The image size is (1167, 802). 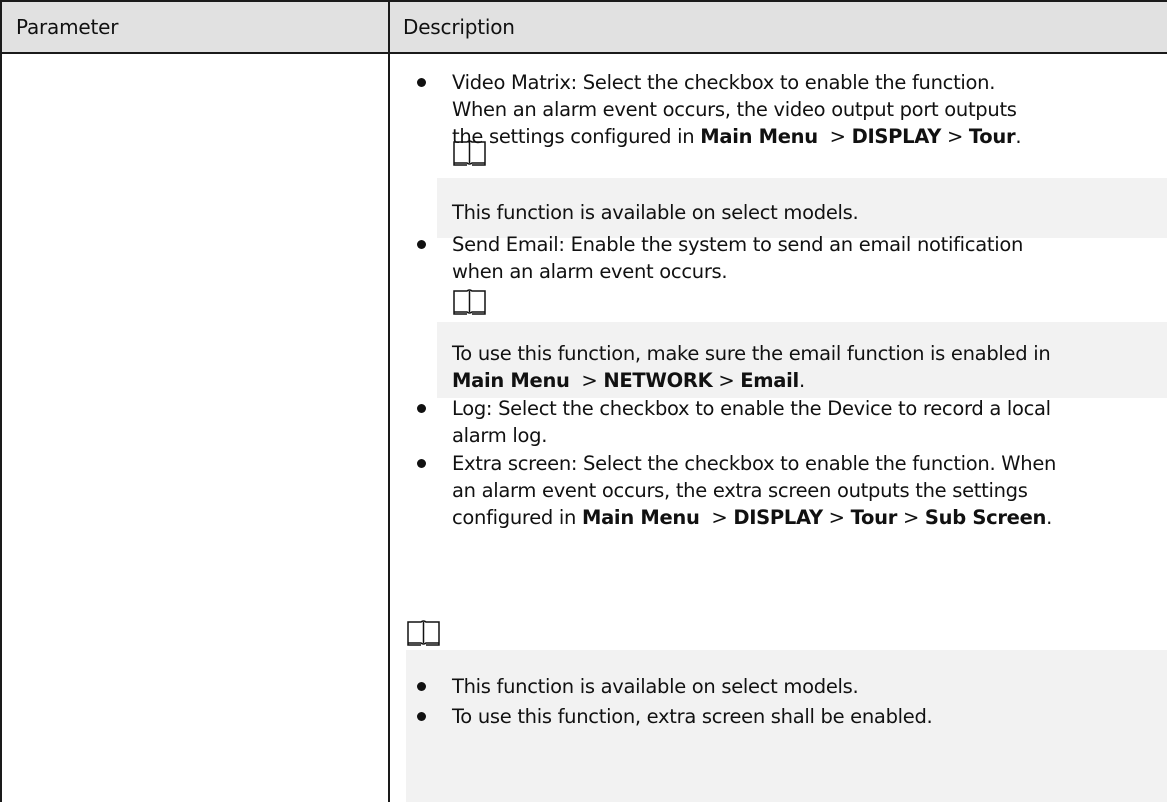 I want to click on log-line-2: alarm log., so click(x=500, y=435).